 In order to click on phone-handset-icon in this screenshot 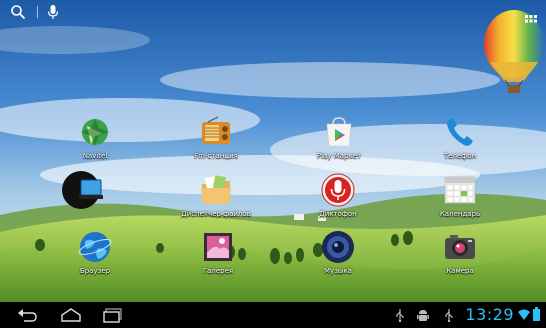, I will do `click(460, 132)`.